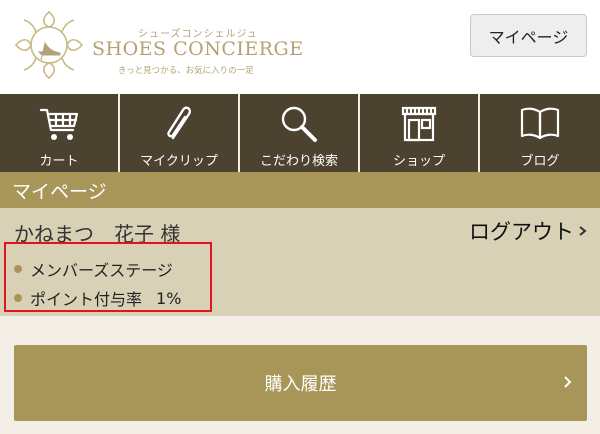 The width and height of the screenshot is (600, 434). I want to click on purchase-history-label: 購入履歴, so click(300, 384).